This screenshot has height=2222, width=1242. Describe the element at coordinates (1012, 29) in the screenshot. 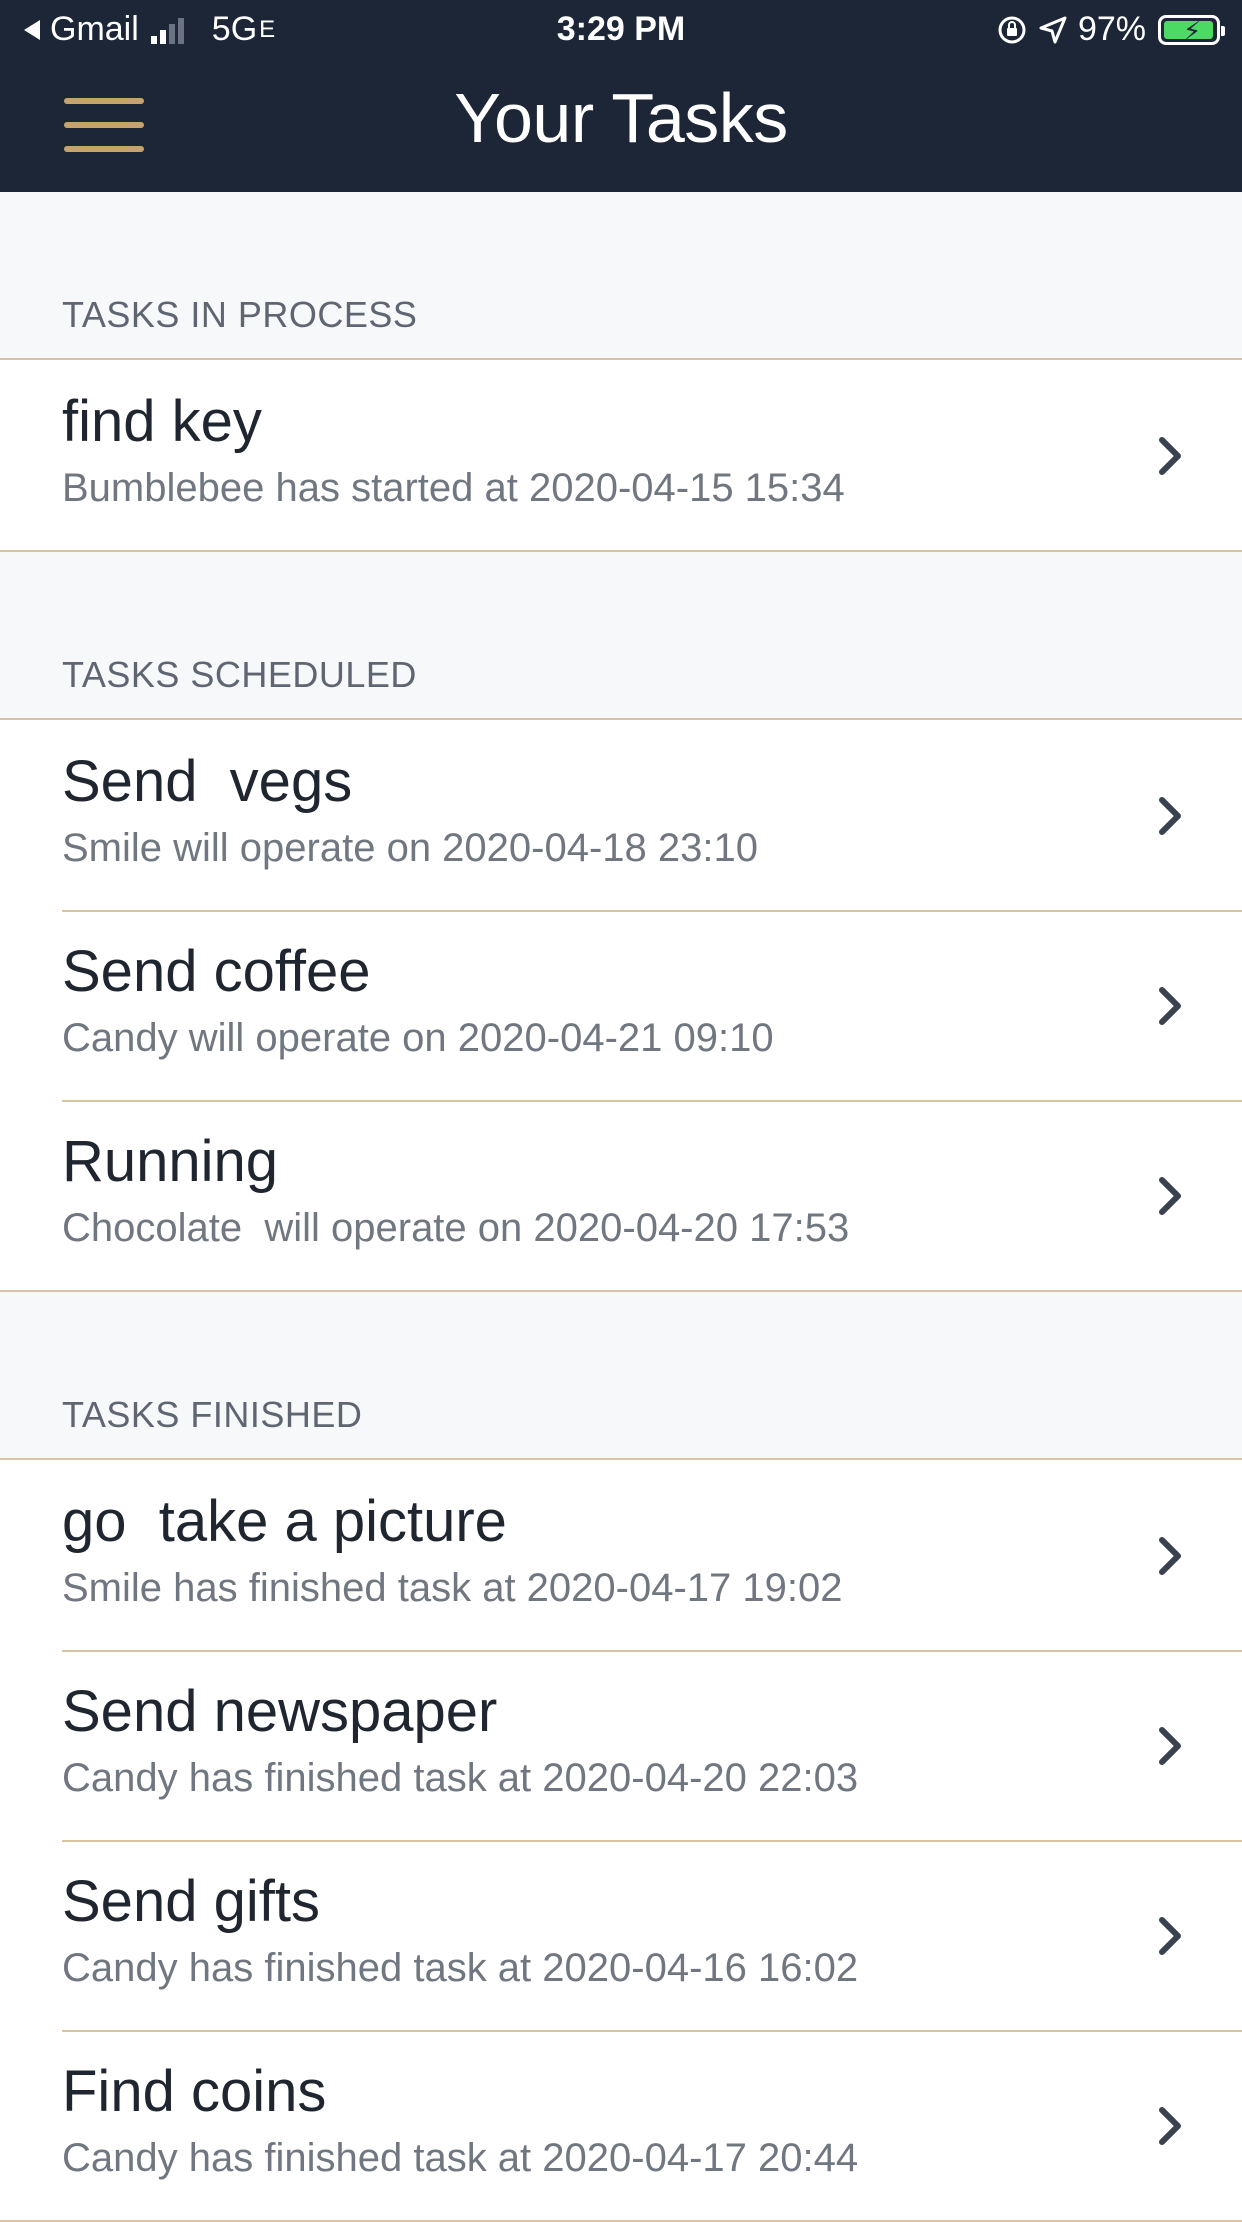

I see `orientation-lock-icon` at that location.